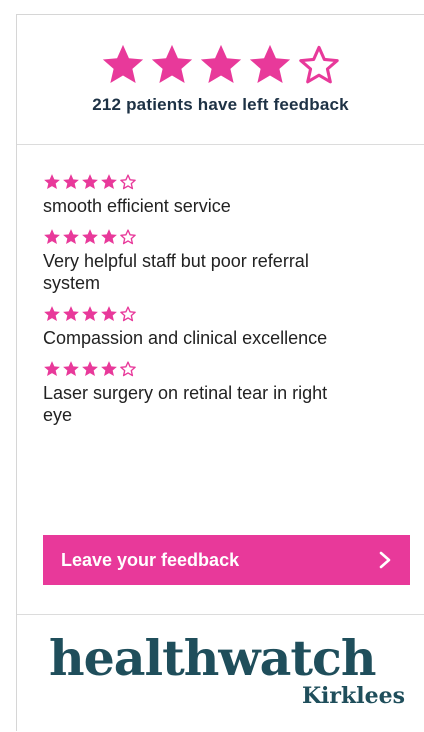 The height and width of the screenshot is (732, 424). I want to click on feedback-count-text: 212 patients have left feedback, so click(220, 104).